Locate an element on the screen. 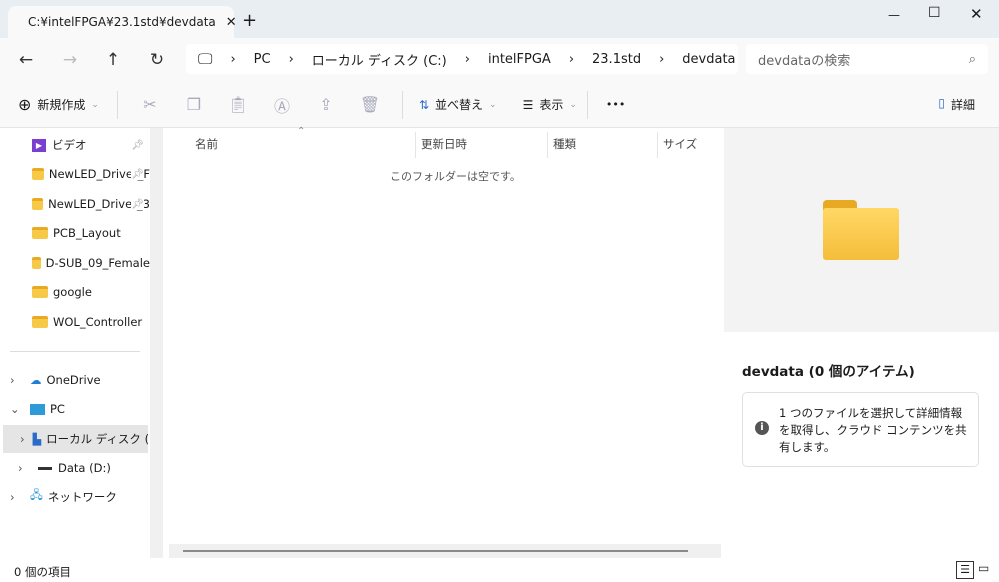 Image resolution: width=999 pixels, height=582 pixels. tiles-view-icon: ▭ is located at coordinates (983, 568).